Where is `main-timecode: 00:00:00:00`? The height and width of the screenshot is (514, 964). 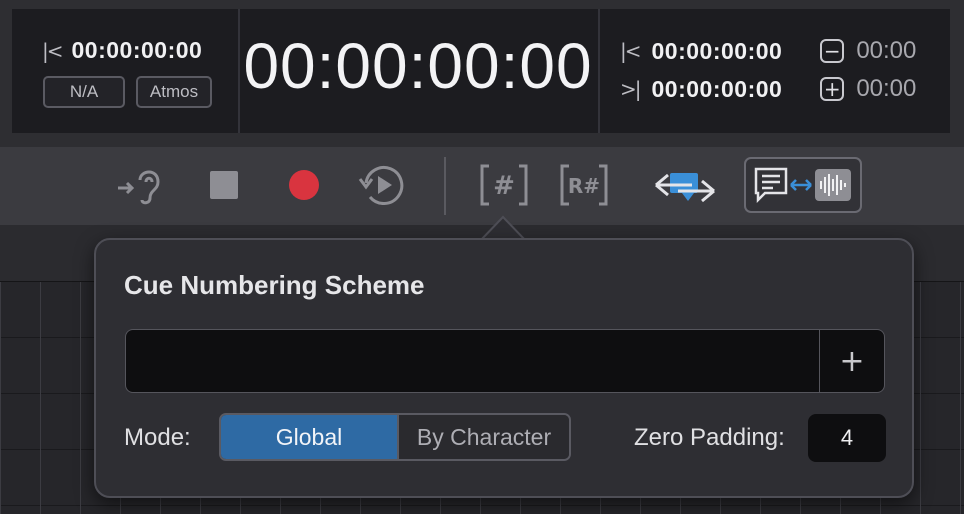 main-timecode: 00:00:00:00 is located at coordinates (418, 66).